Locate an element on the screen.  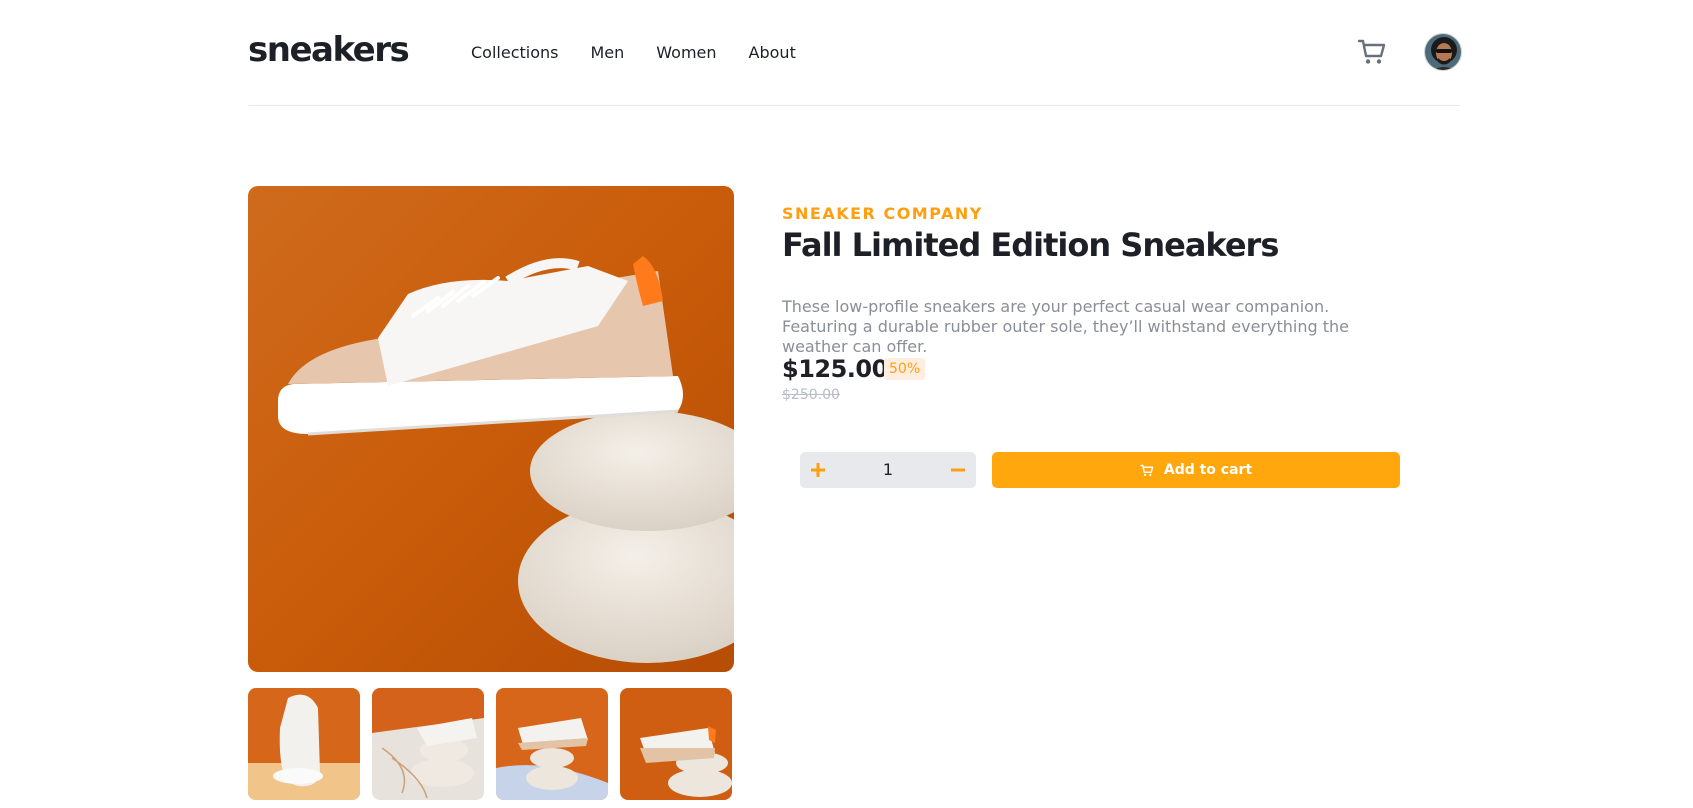
nav-item-collections: Collections is located at coordinates (514, 53).